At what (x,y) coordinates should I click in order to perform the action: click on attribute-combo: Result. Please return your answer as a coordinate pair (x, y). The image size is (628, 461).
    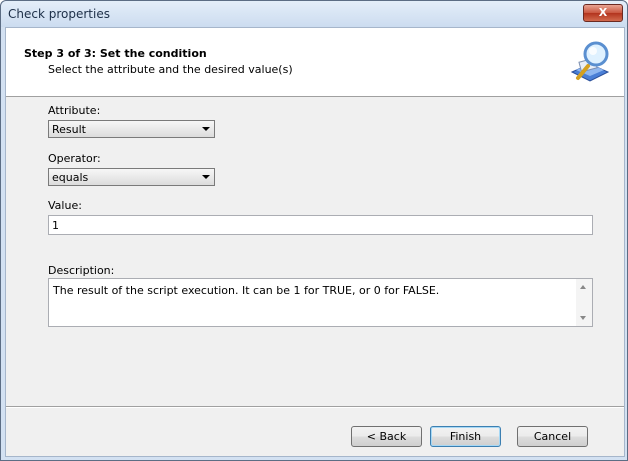
    Looking at the image, I should click on (131, 129).